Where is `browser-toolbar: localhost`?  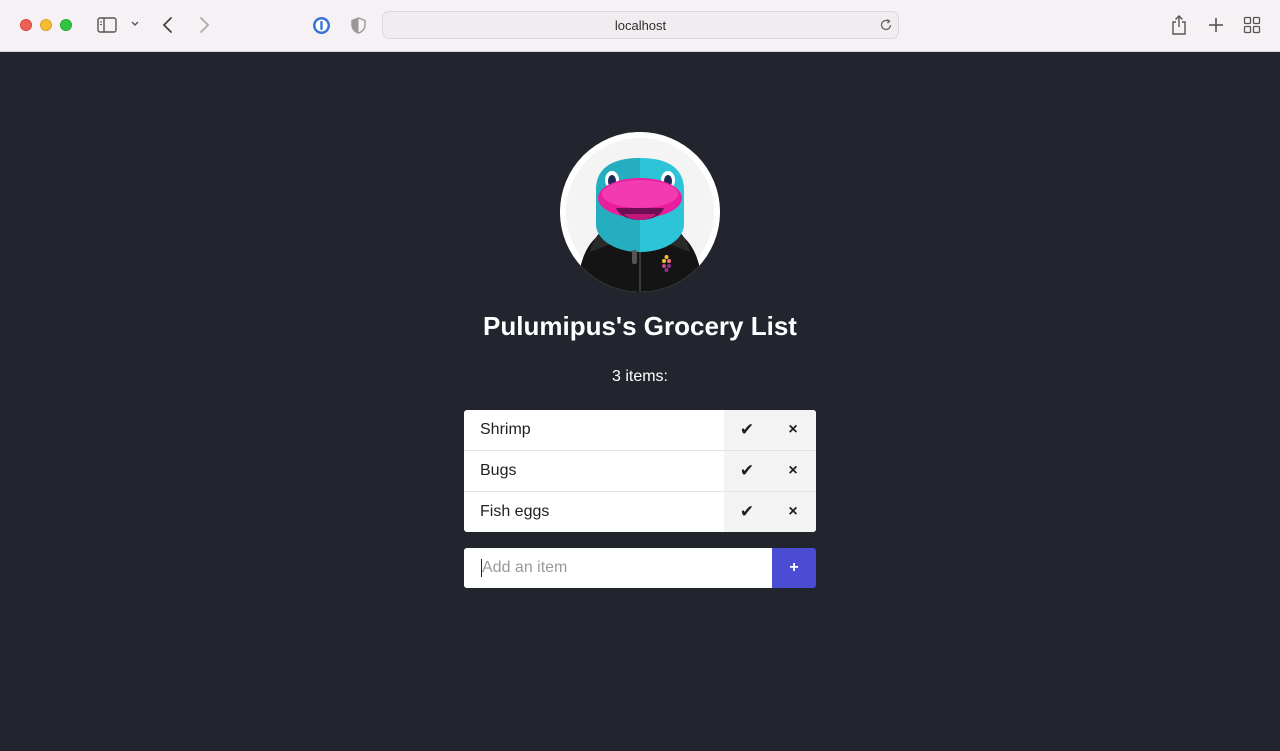 browser-toolbar: localhost is located at coordinates (640, 26).